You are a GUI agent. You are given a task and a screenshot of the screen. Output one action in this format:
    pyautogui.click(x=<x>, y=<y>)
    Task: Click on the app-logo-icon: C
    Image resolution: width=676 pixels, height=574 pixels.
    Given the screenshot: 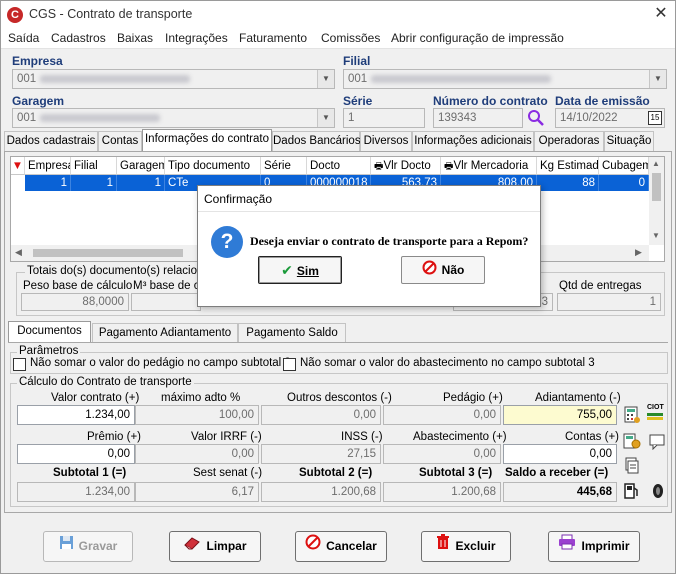 What is the action you would take?
    pyautogui.click(x=15, y=15)
    